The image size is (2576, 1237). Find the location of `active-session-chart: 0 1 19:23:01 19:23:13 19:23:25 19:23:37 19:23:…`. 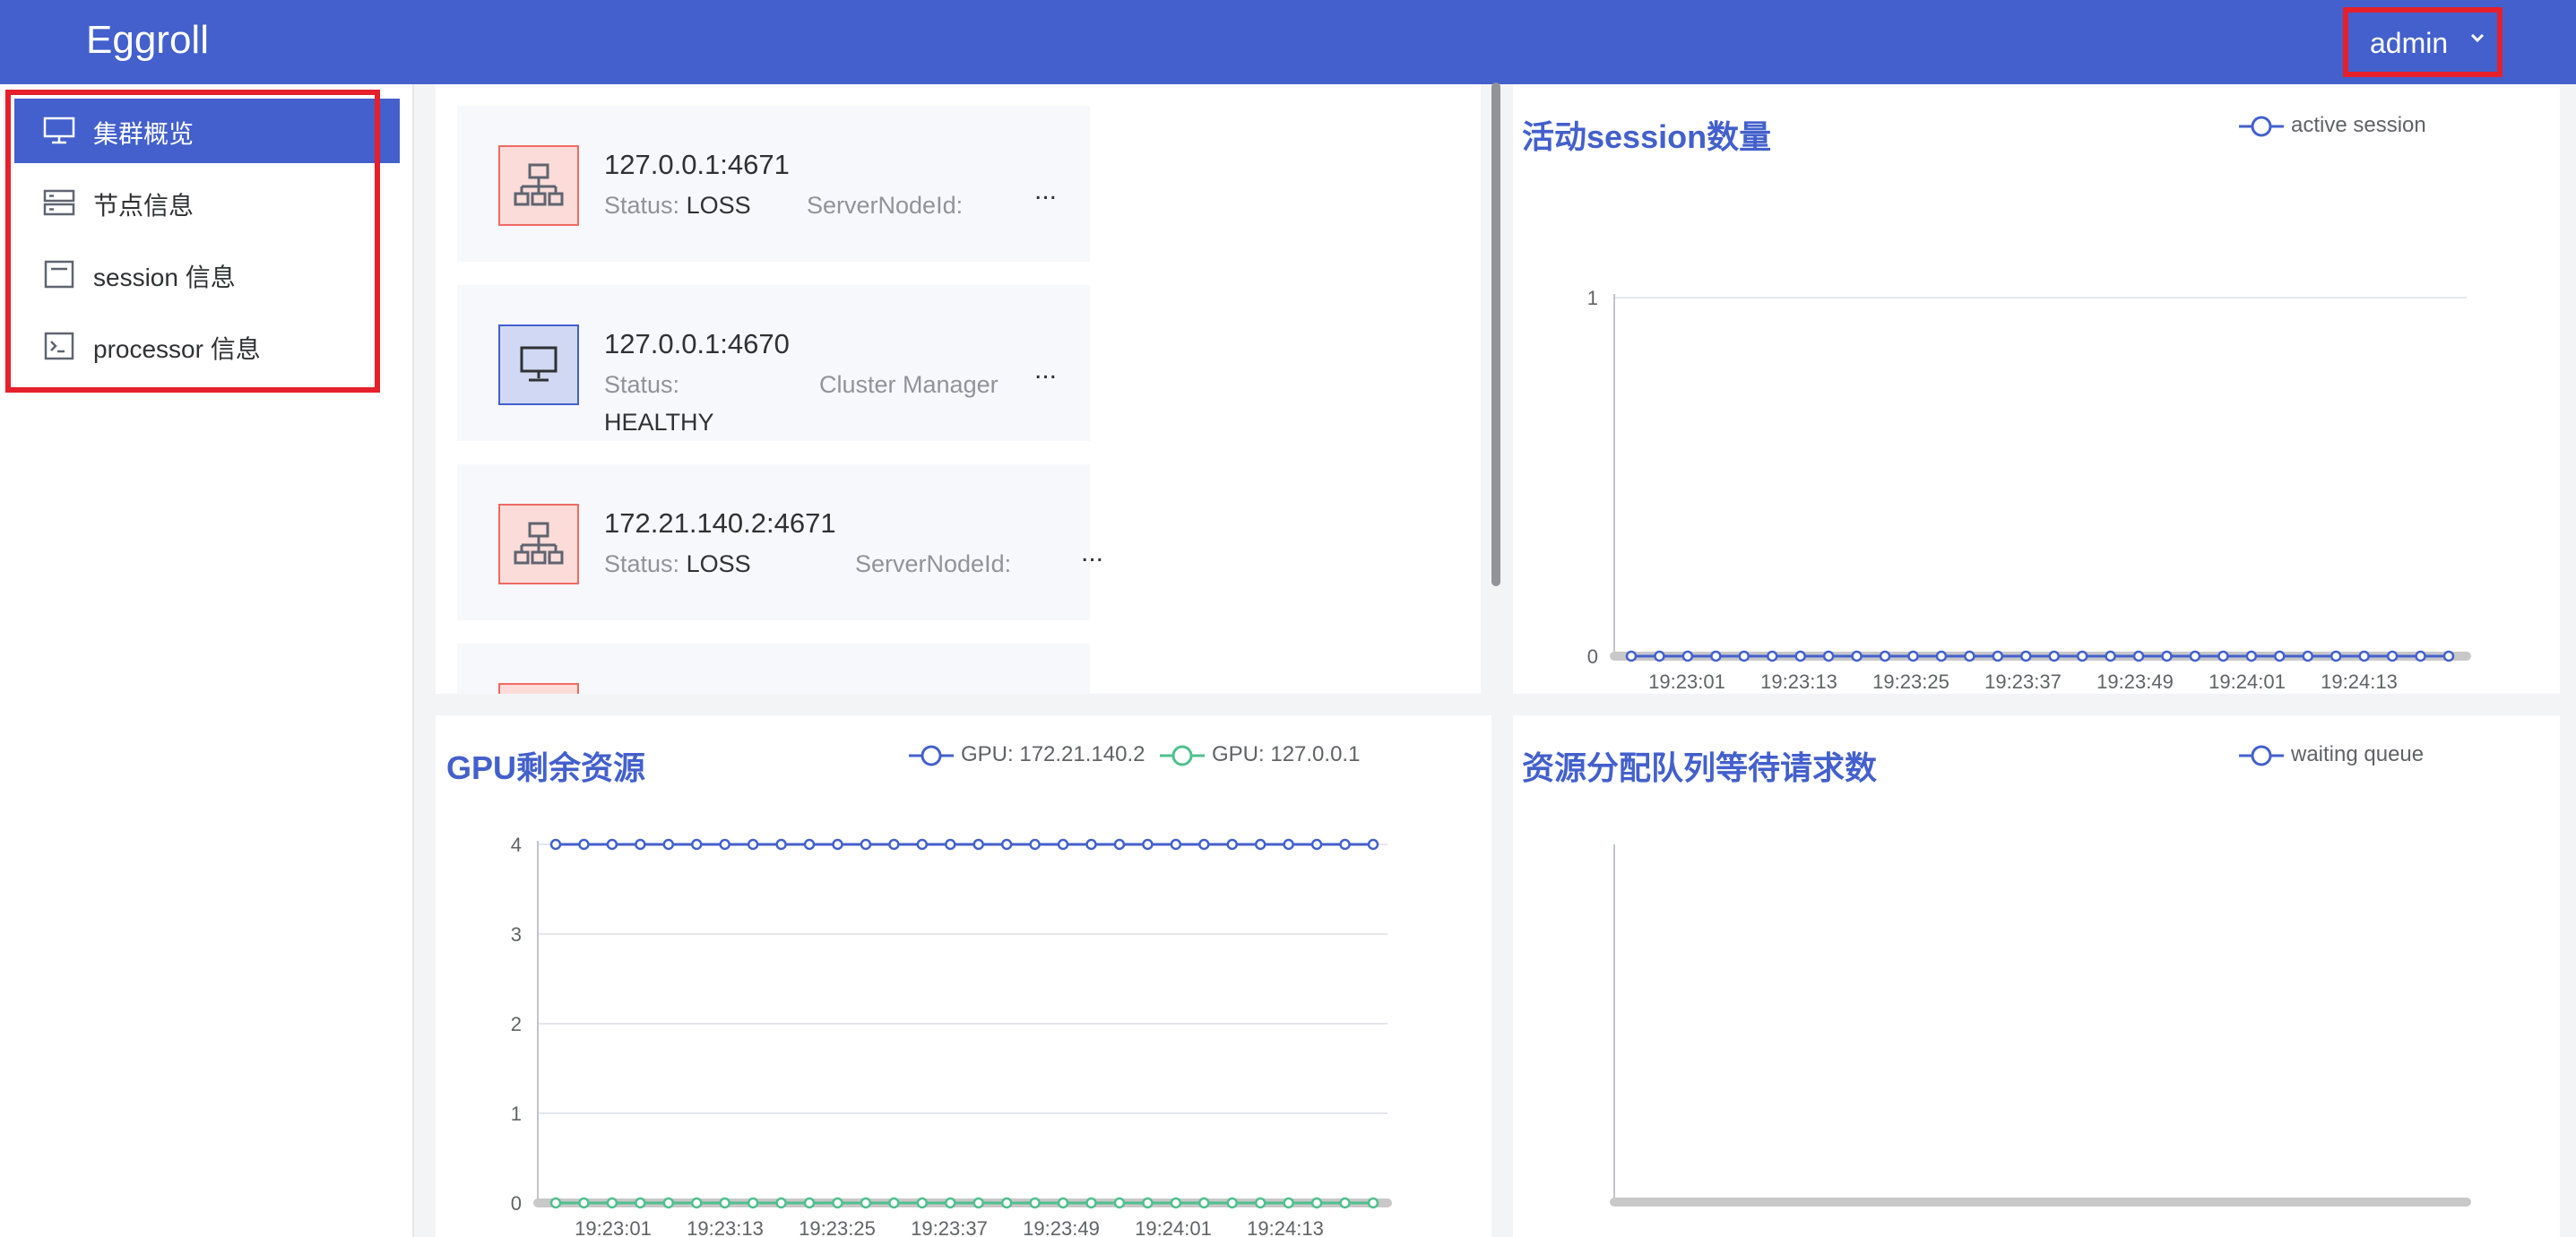

active-session-chart: 0 1 19:23:01 19:23:13 19:23:25 19:23:37 19:23:… is located at coordinates (2029, 490).